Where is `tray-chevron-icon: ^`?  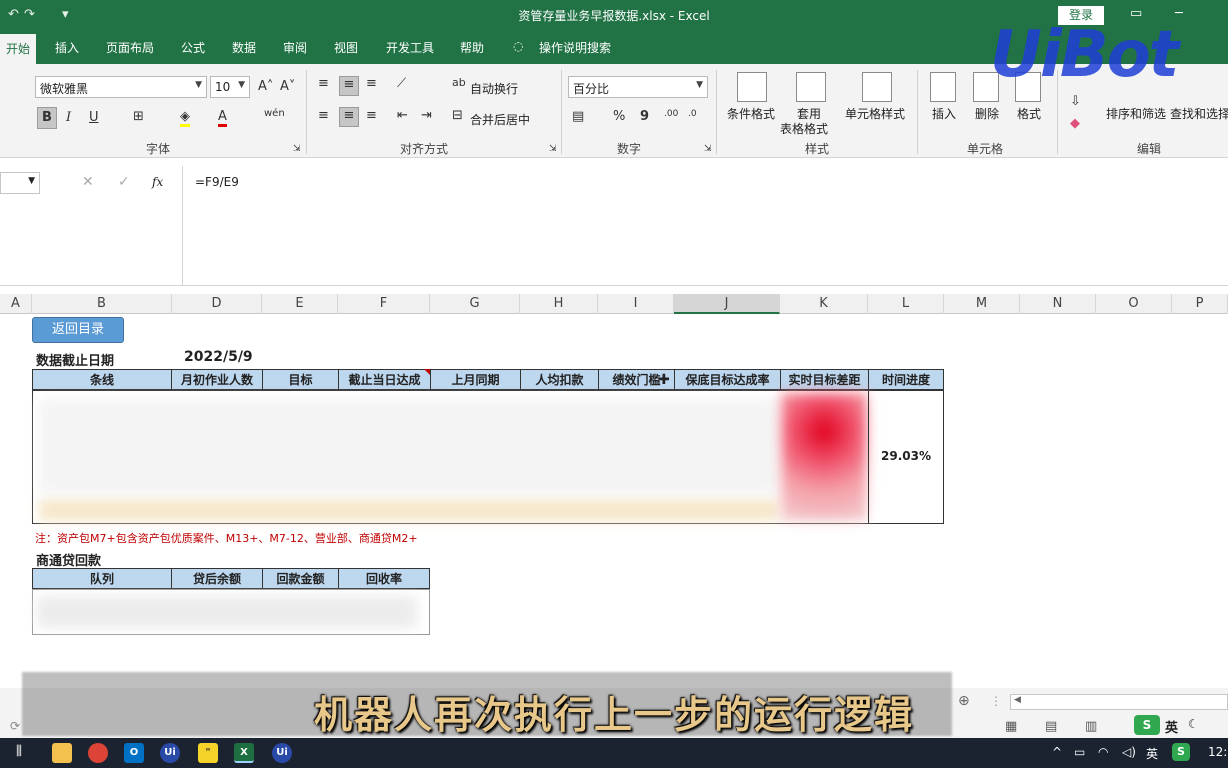 tray-chevron-icon: ^ is located at coordinates (1057, 752).